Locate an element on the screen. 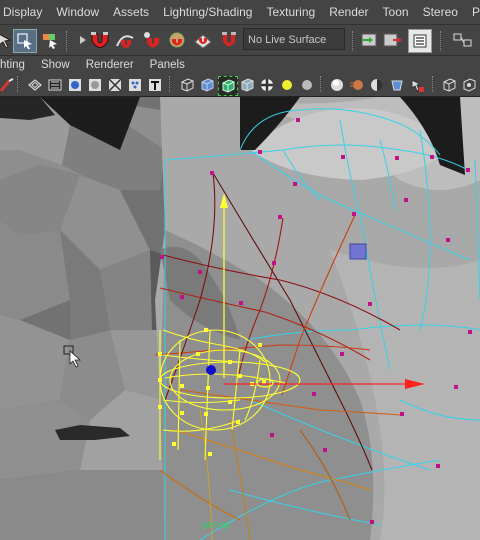  film-gate-icon is located at coordinates (55, 85).